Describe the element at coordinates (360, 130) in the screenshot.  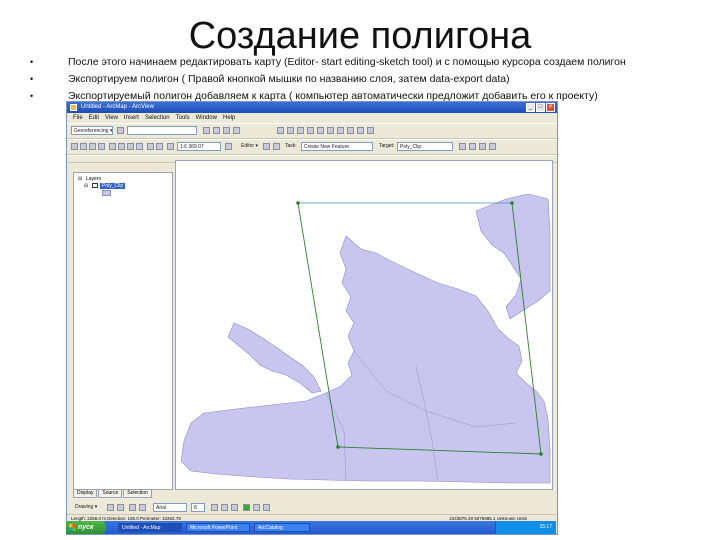
I see `find-icon` at that location.